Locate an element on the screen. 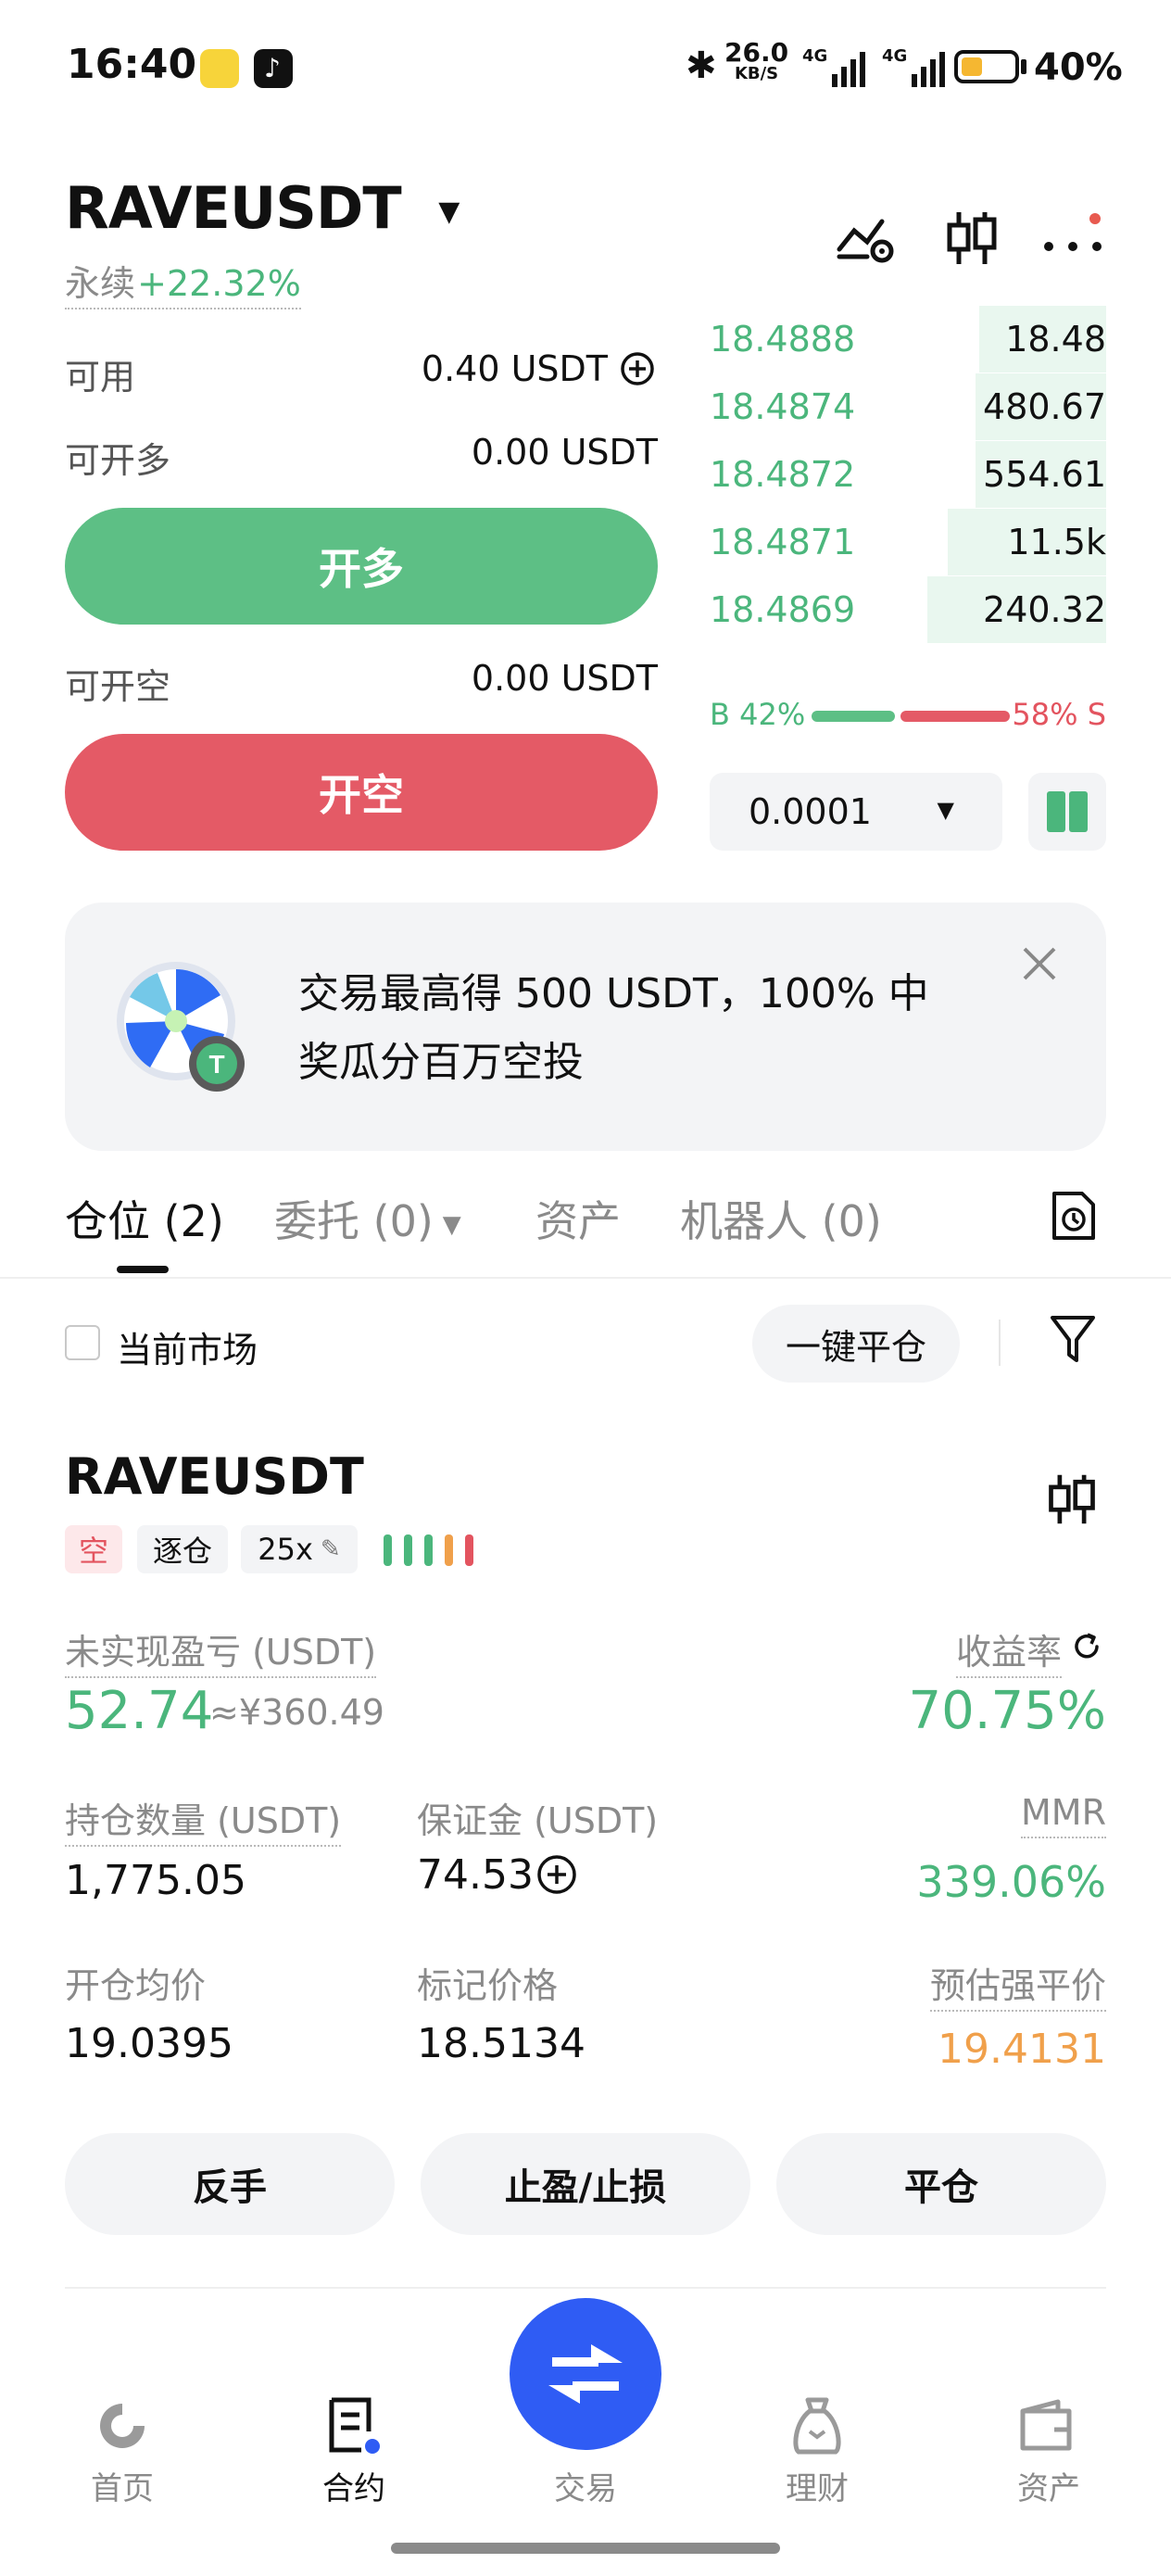 The height and width of the screenshot is (2576, 1171). orderbook-qty: 554.61 is located at coordinates (1045, 474).